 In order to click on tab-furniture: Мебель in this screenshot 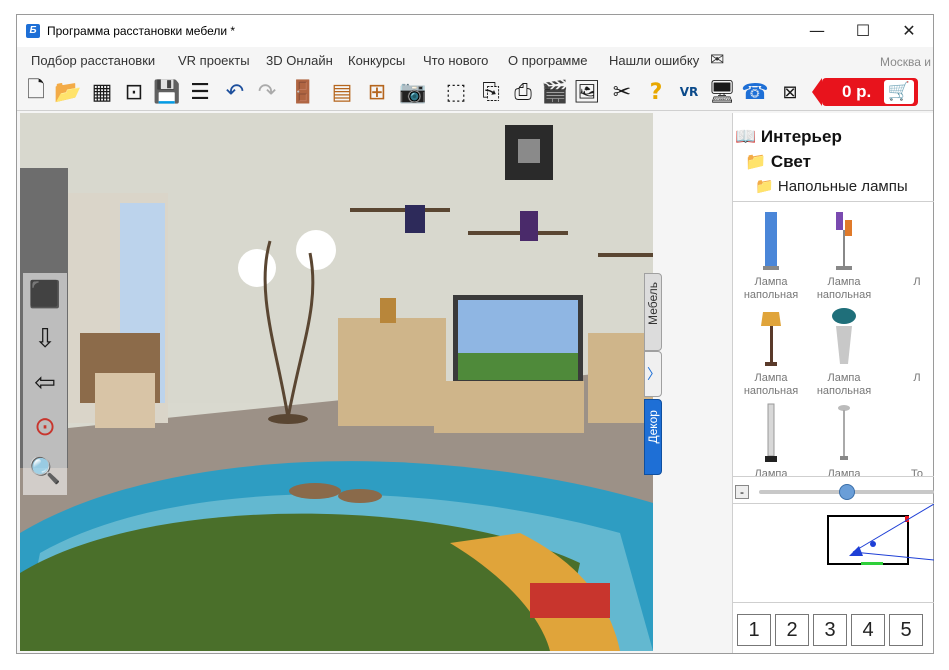, I will do `click(653, 312)`.